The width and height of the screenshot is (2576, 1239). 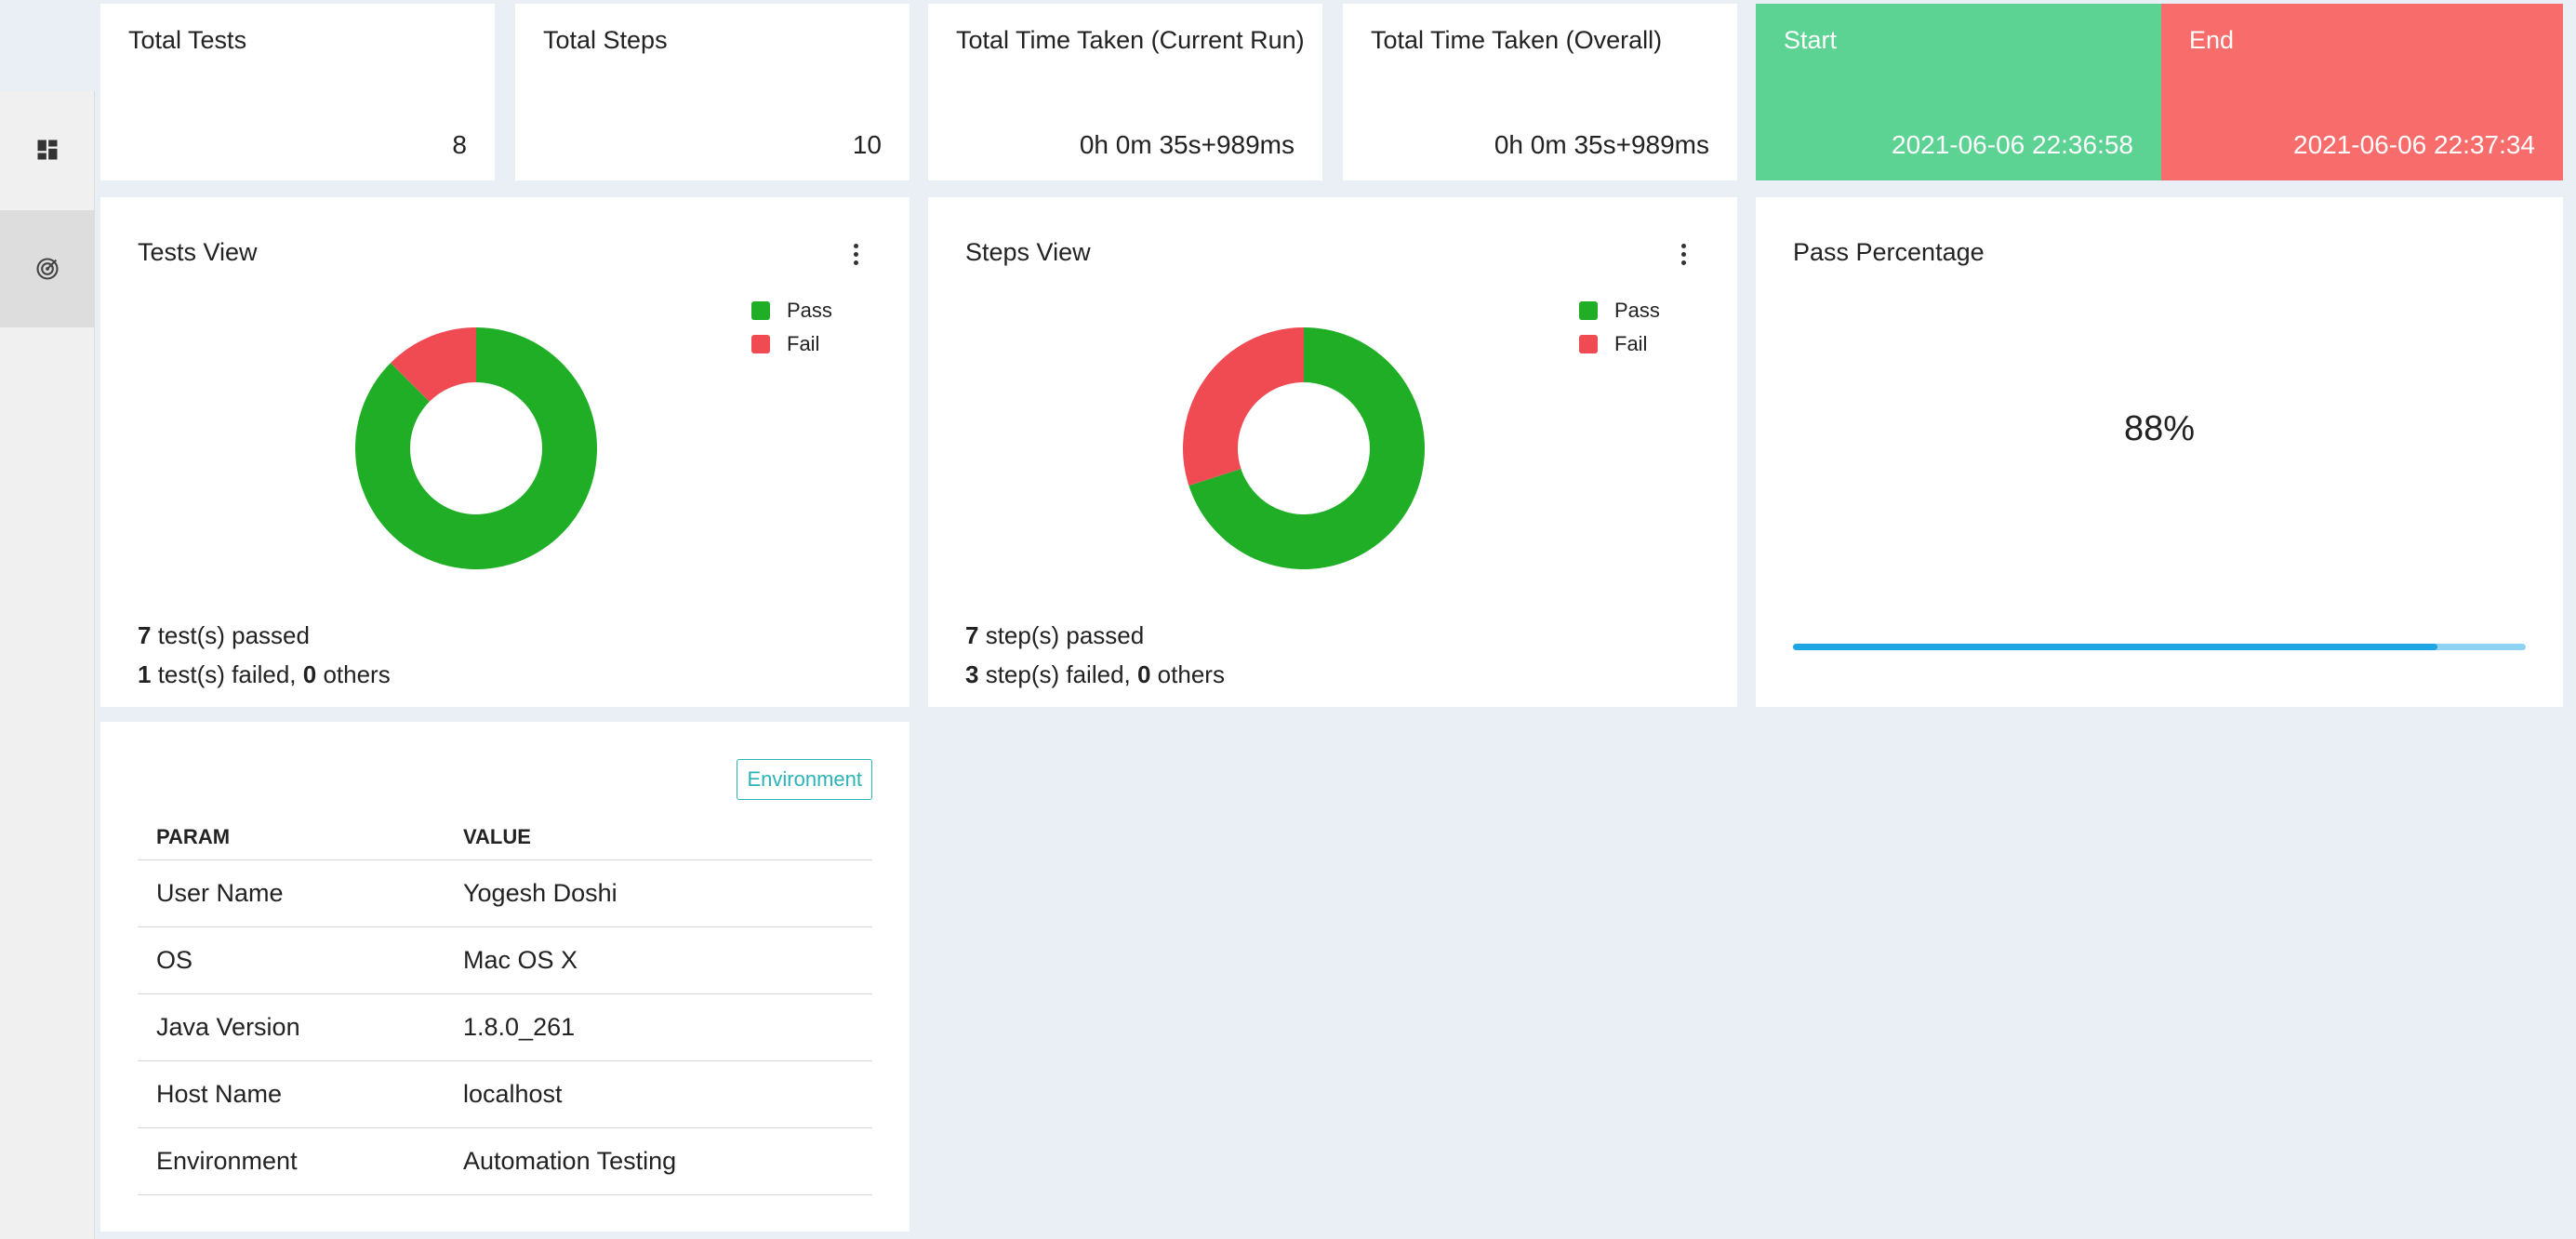 What do you see at coordinates (2115, 647) in the screenshot?
I see `pass-progress-fill` at bounding box center [2115, 647].